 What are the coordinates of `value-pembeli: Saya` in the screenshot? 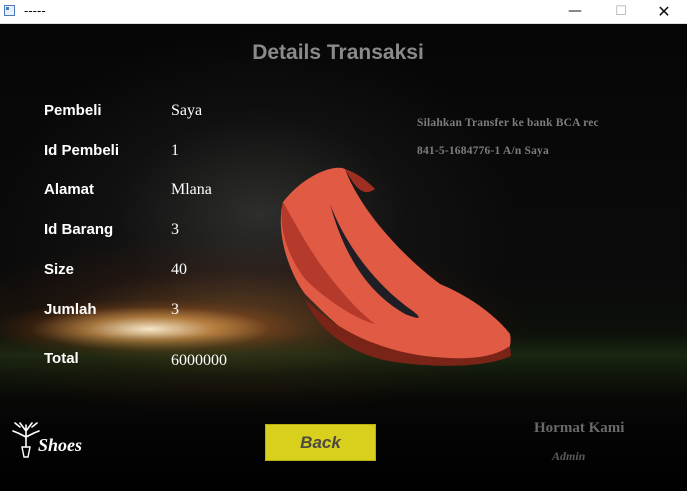 It's located at (187, 110).